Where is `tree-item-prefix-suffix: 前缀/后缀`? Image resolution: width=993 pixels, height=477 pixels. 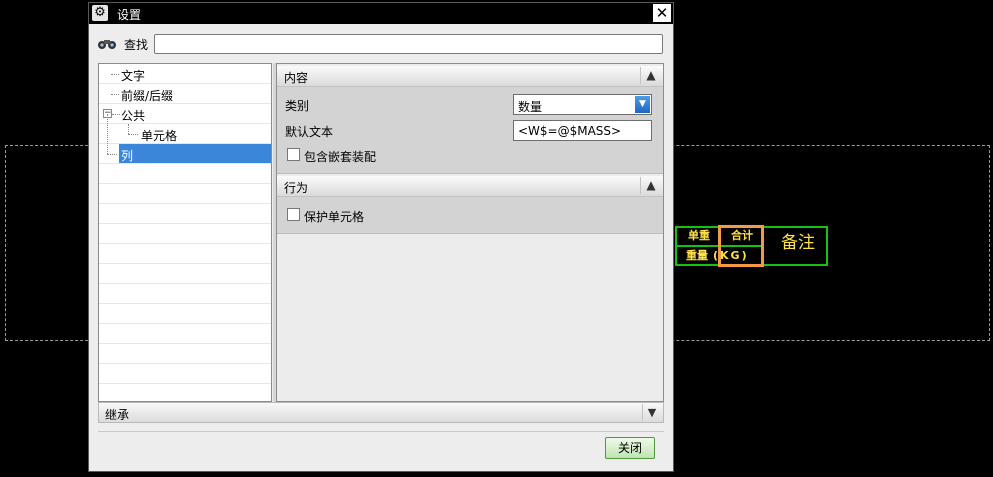
tree-item-prefix-suffix: 前缀/后缀 is located at coordinates (185, 94).